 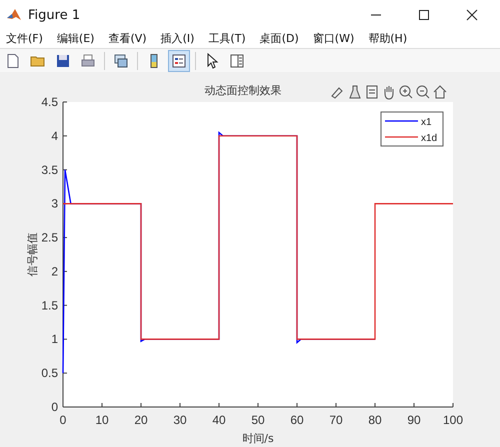 What do you see at coordinates (414, 420) in the screenshot?
I see `tick-label: 90` at bounding box center [414, 420].